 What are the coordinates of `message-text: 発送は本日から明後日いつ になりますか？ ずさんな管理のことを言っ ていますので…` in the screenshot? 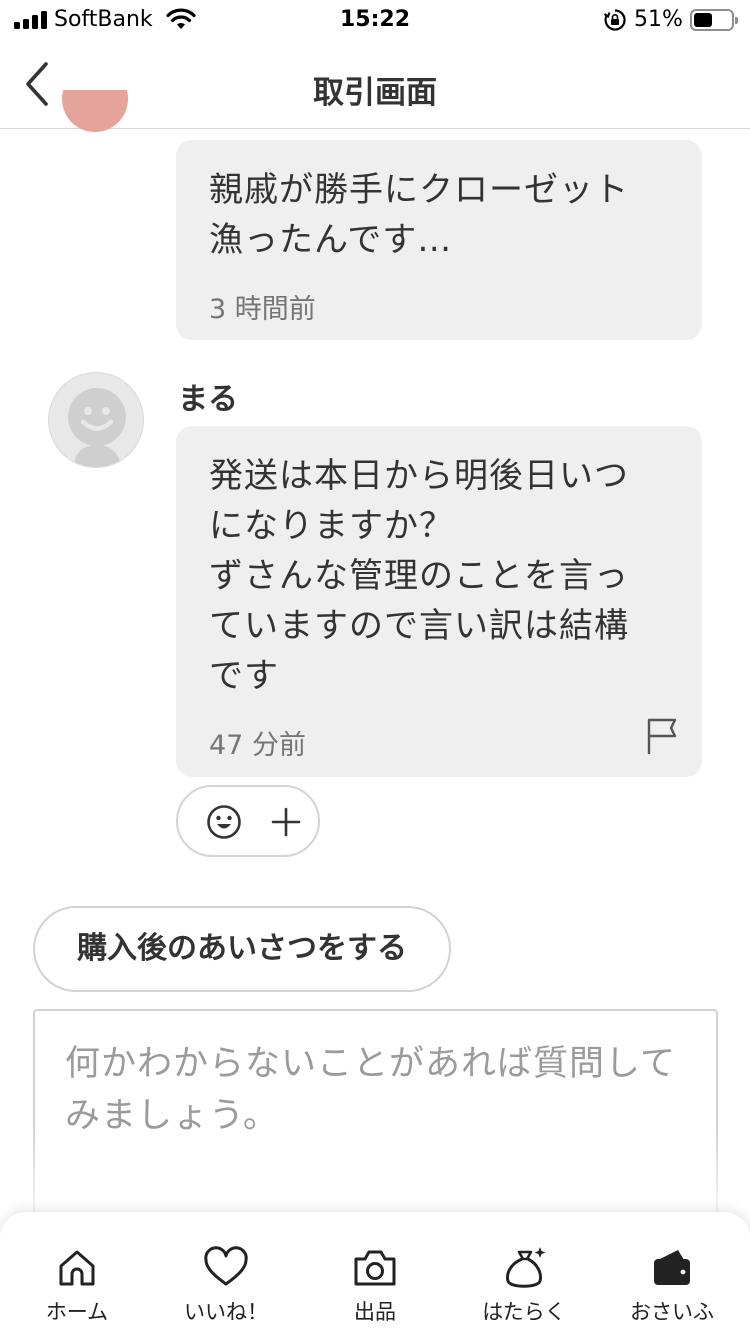 It's located at (419, 576).